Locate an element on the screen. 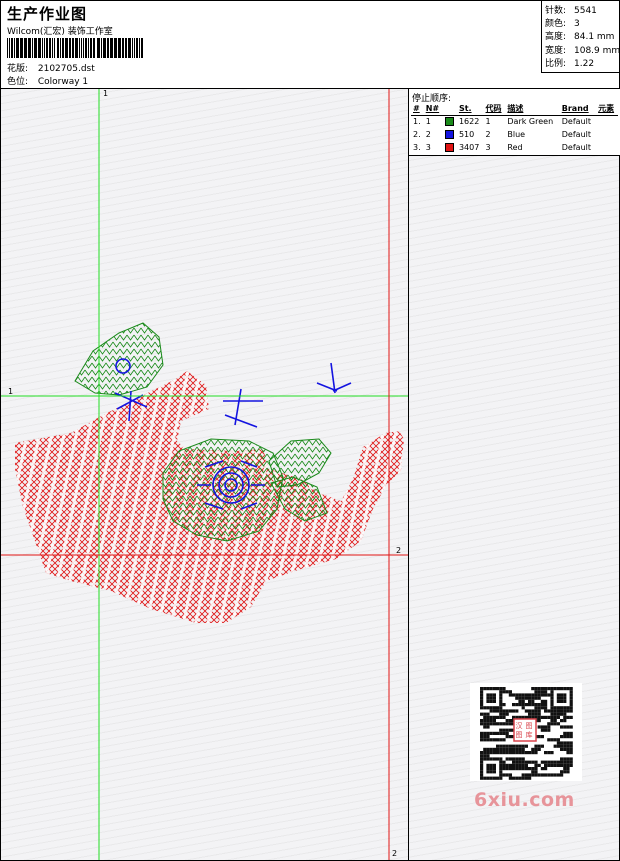 The image size is (620, 861). guide-label-v1: 1 is located at coordinates (106, 93).